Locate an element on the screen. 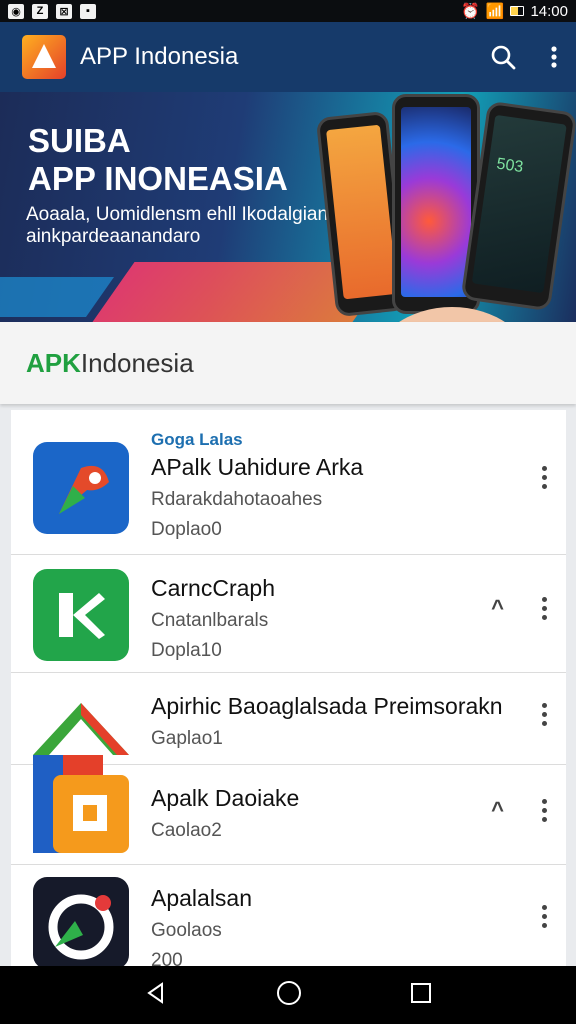 The height and width of the screenshot is (1024, 576). item-name: Apirhic Baoaglalsada Preimsorakn is located at coordinates (327, 706).